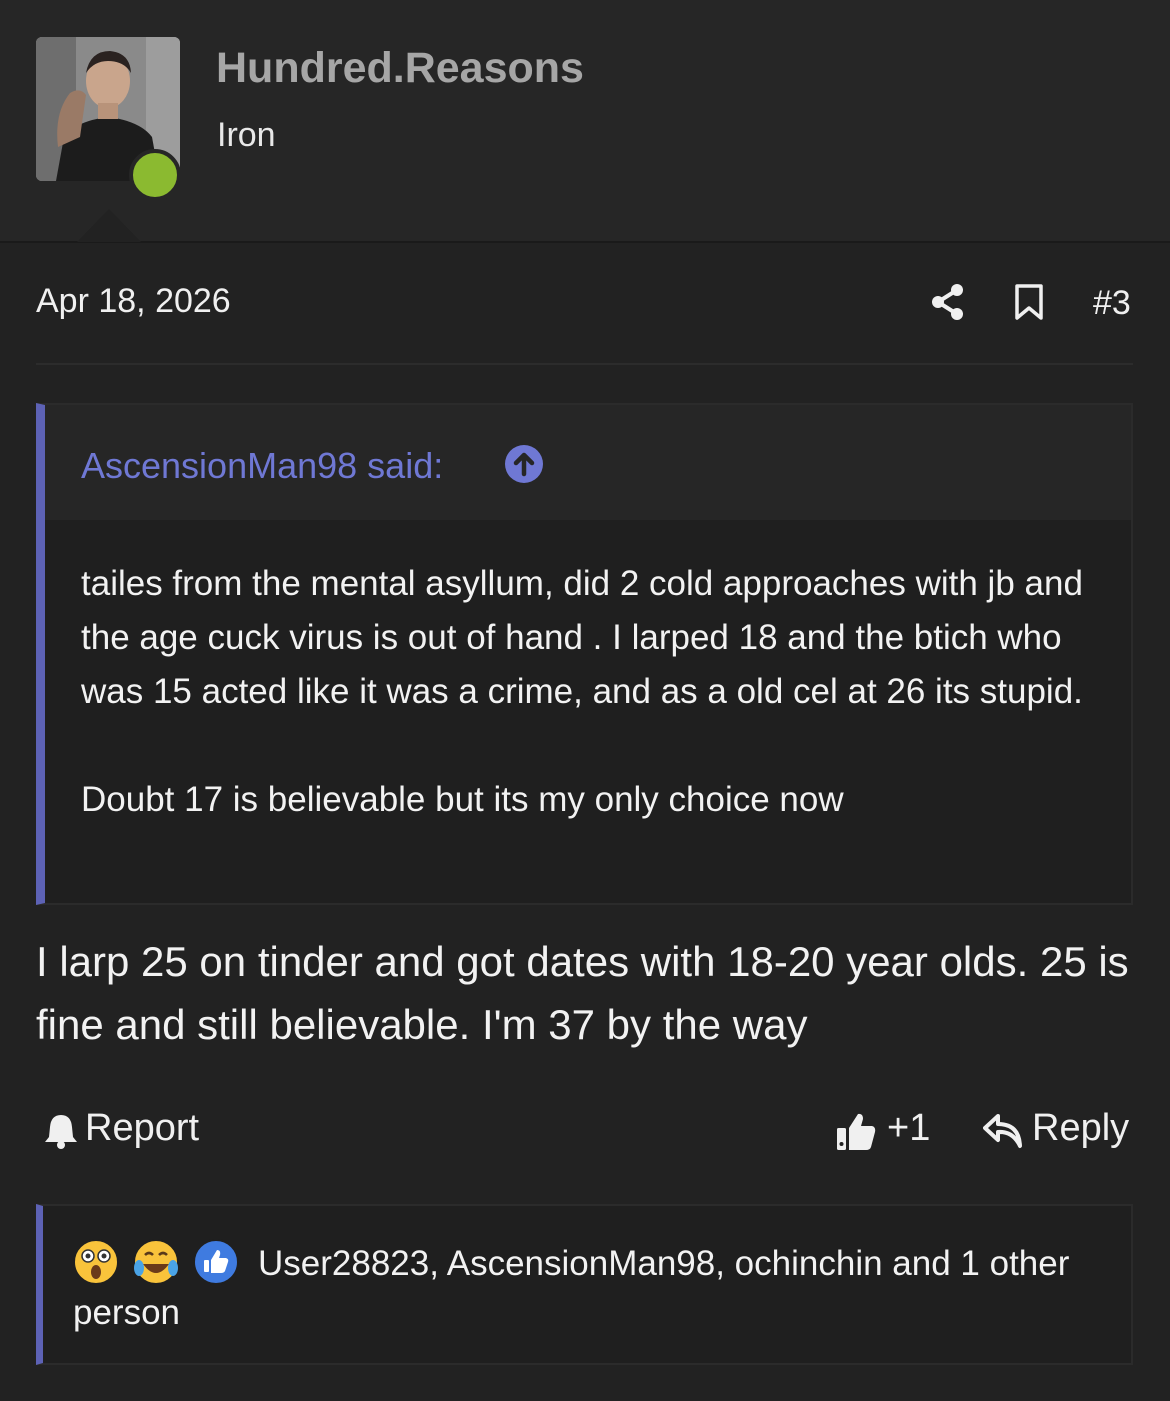  Describe the element at coordinates (142, 1128) in the screenshot. I see `report-label: Report` at that location.